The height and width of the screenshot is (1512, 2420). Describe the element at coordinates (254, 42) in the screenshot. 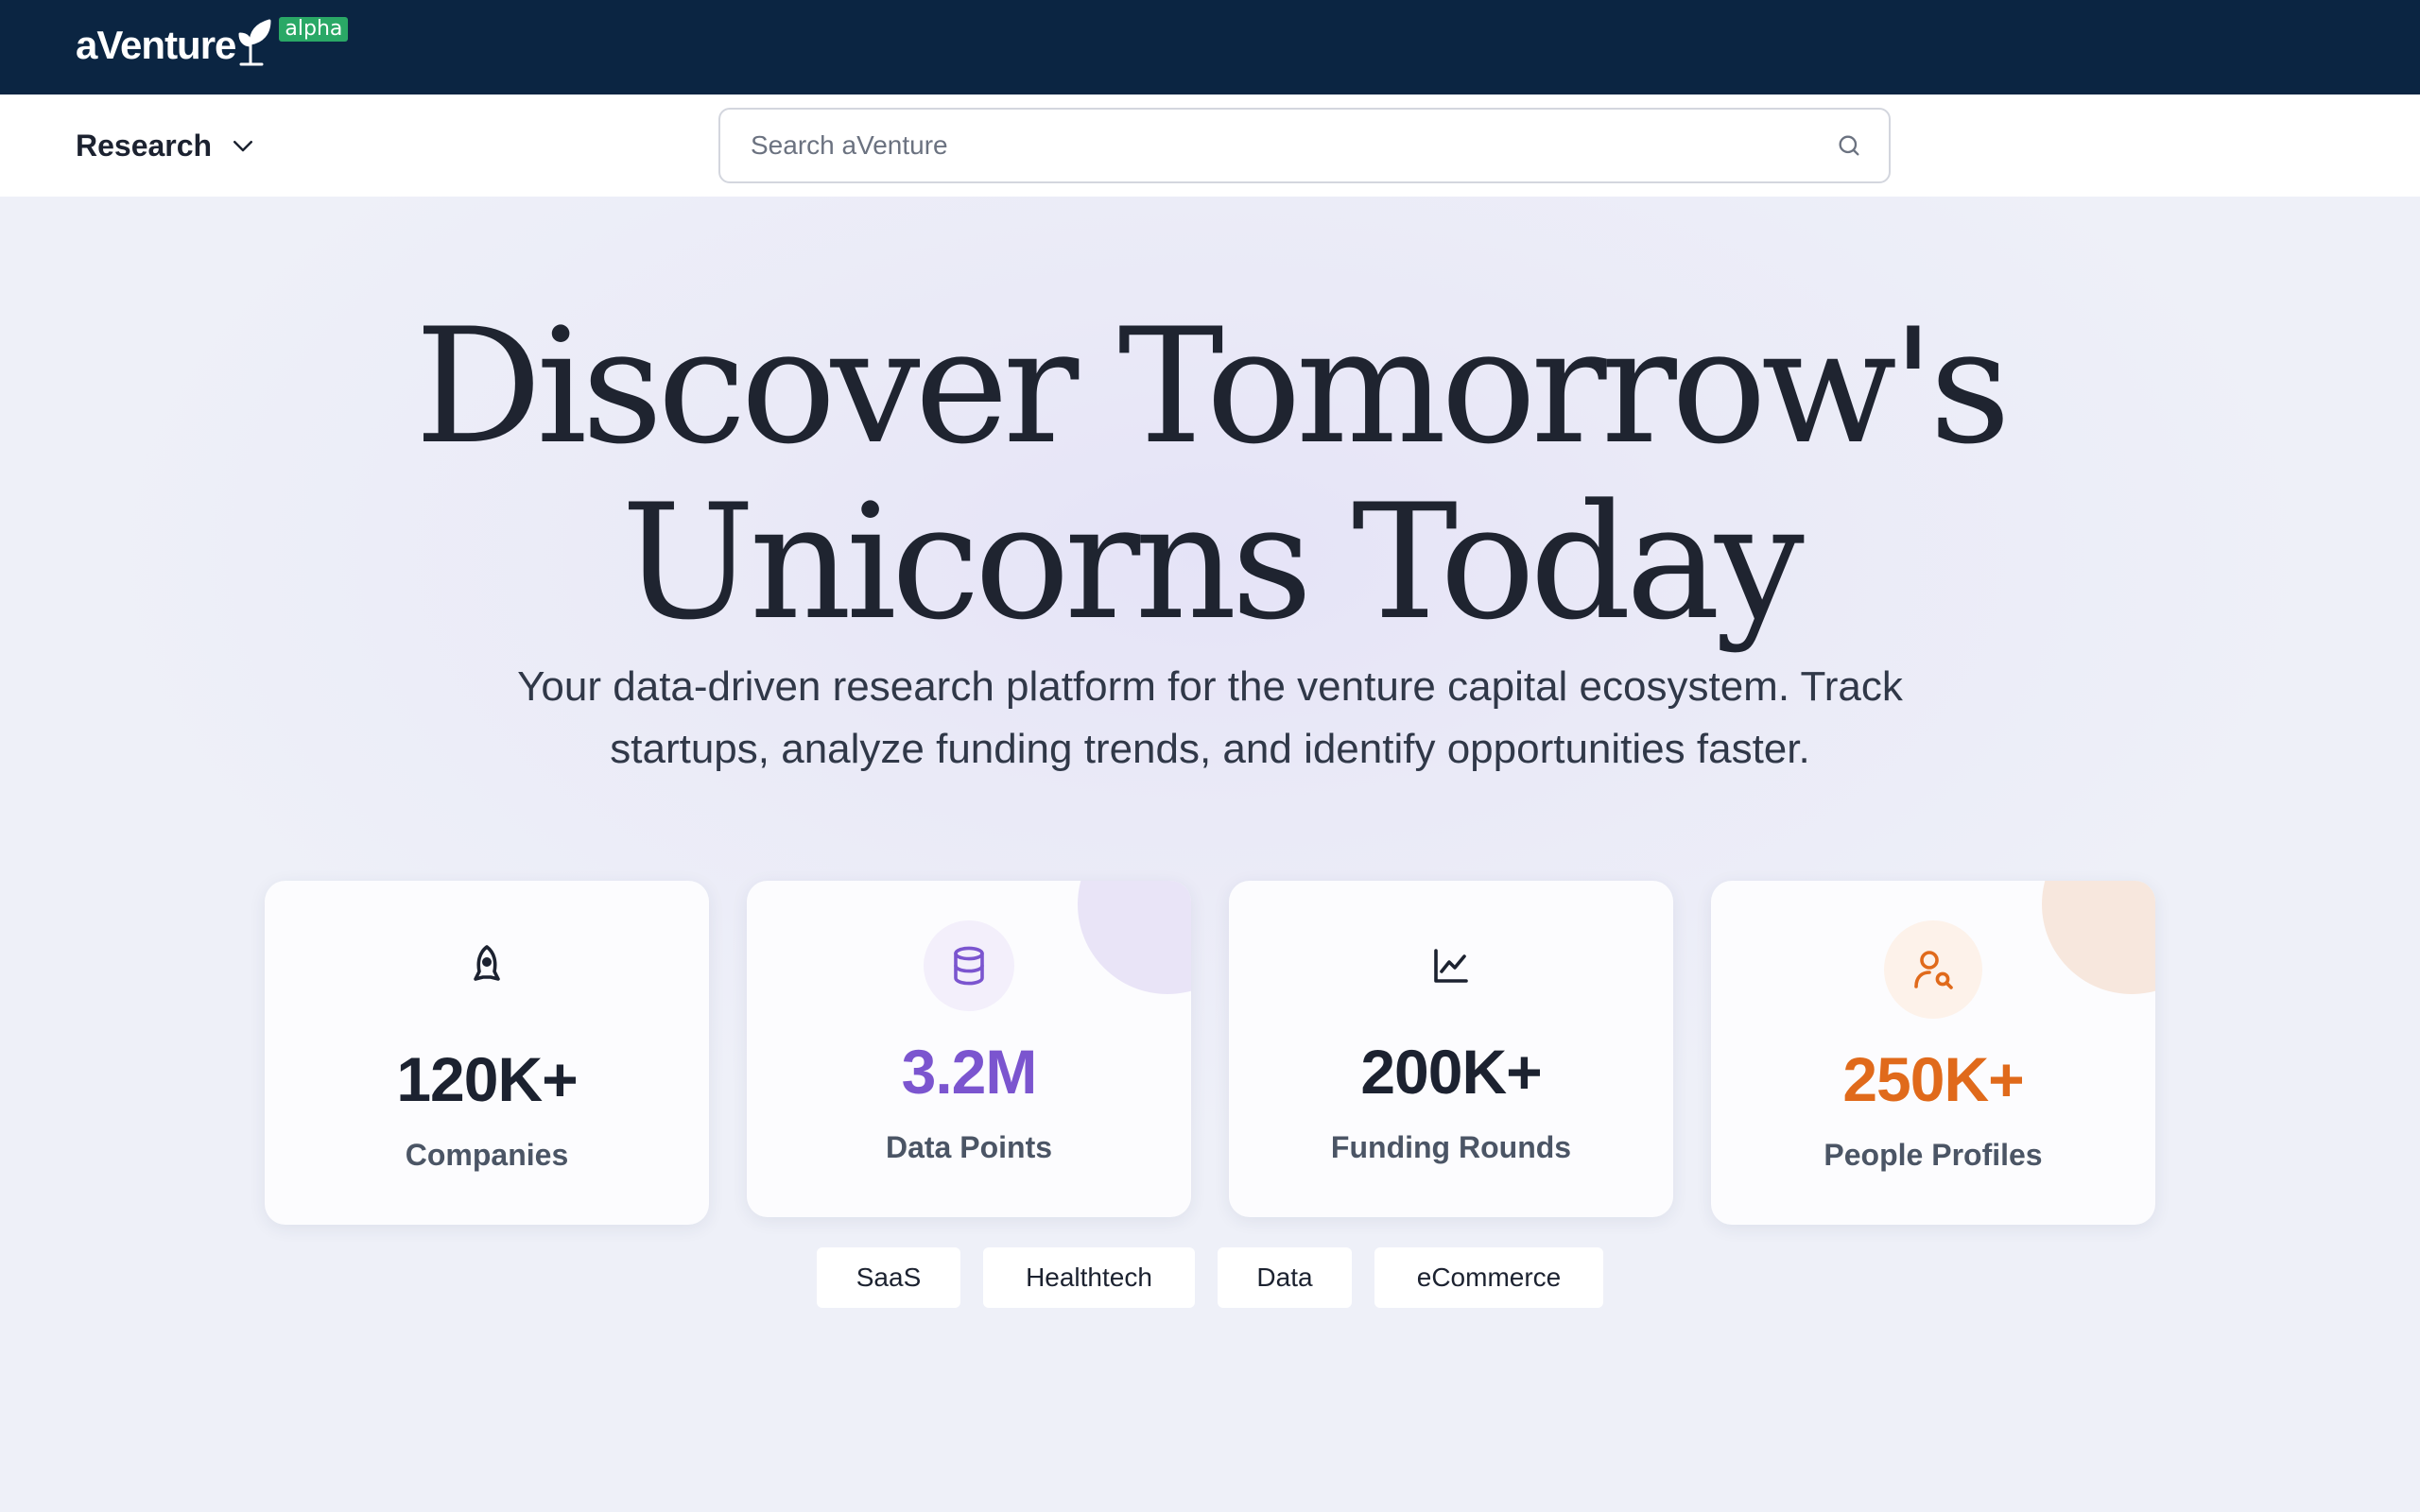

I see `sprout-icon` at that location.